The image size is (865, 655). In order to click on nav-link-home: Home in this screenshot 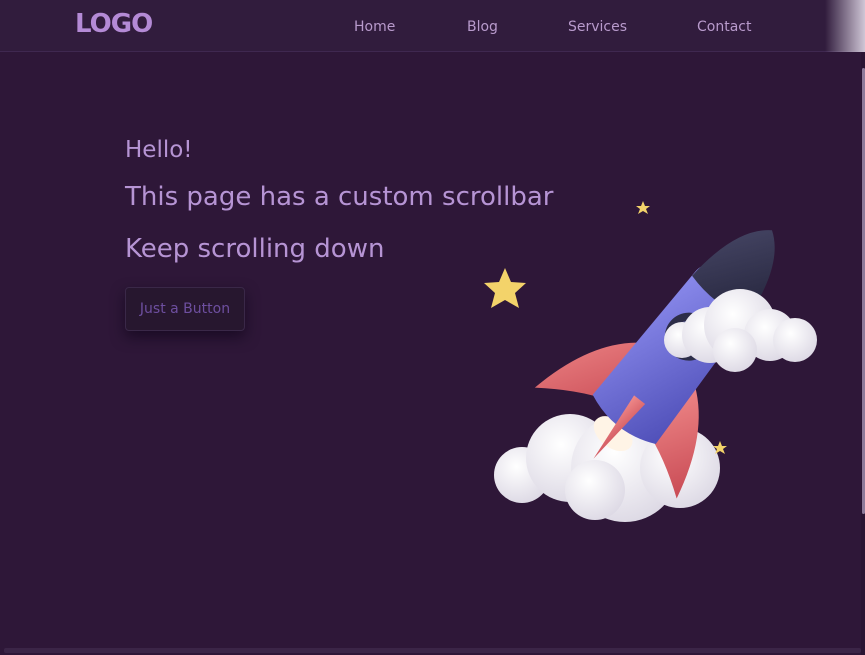, I will do `click(374, 27)`.